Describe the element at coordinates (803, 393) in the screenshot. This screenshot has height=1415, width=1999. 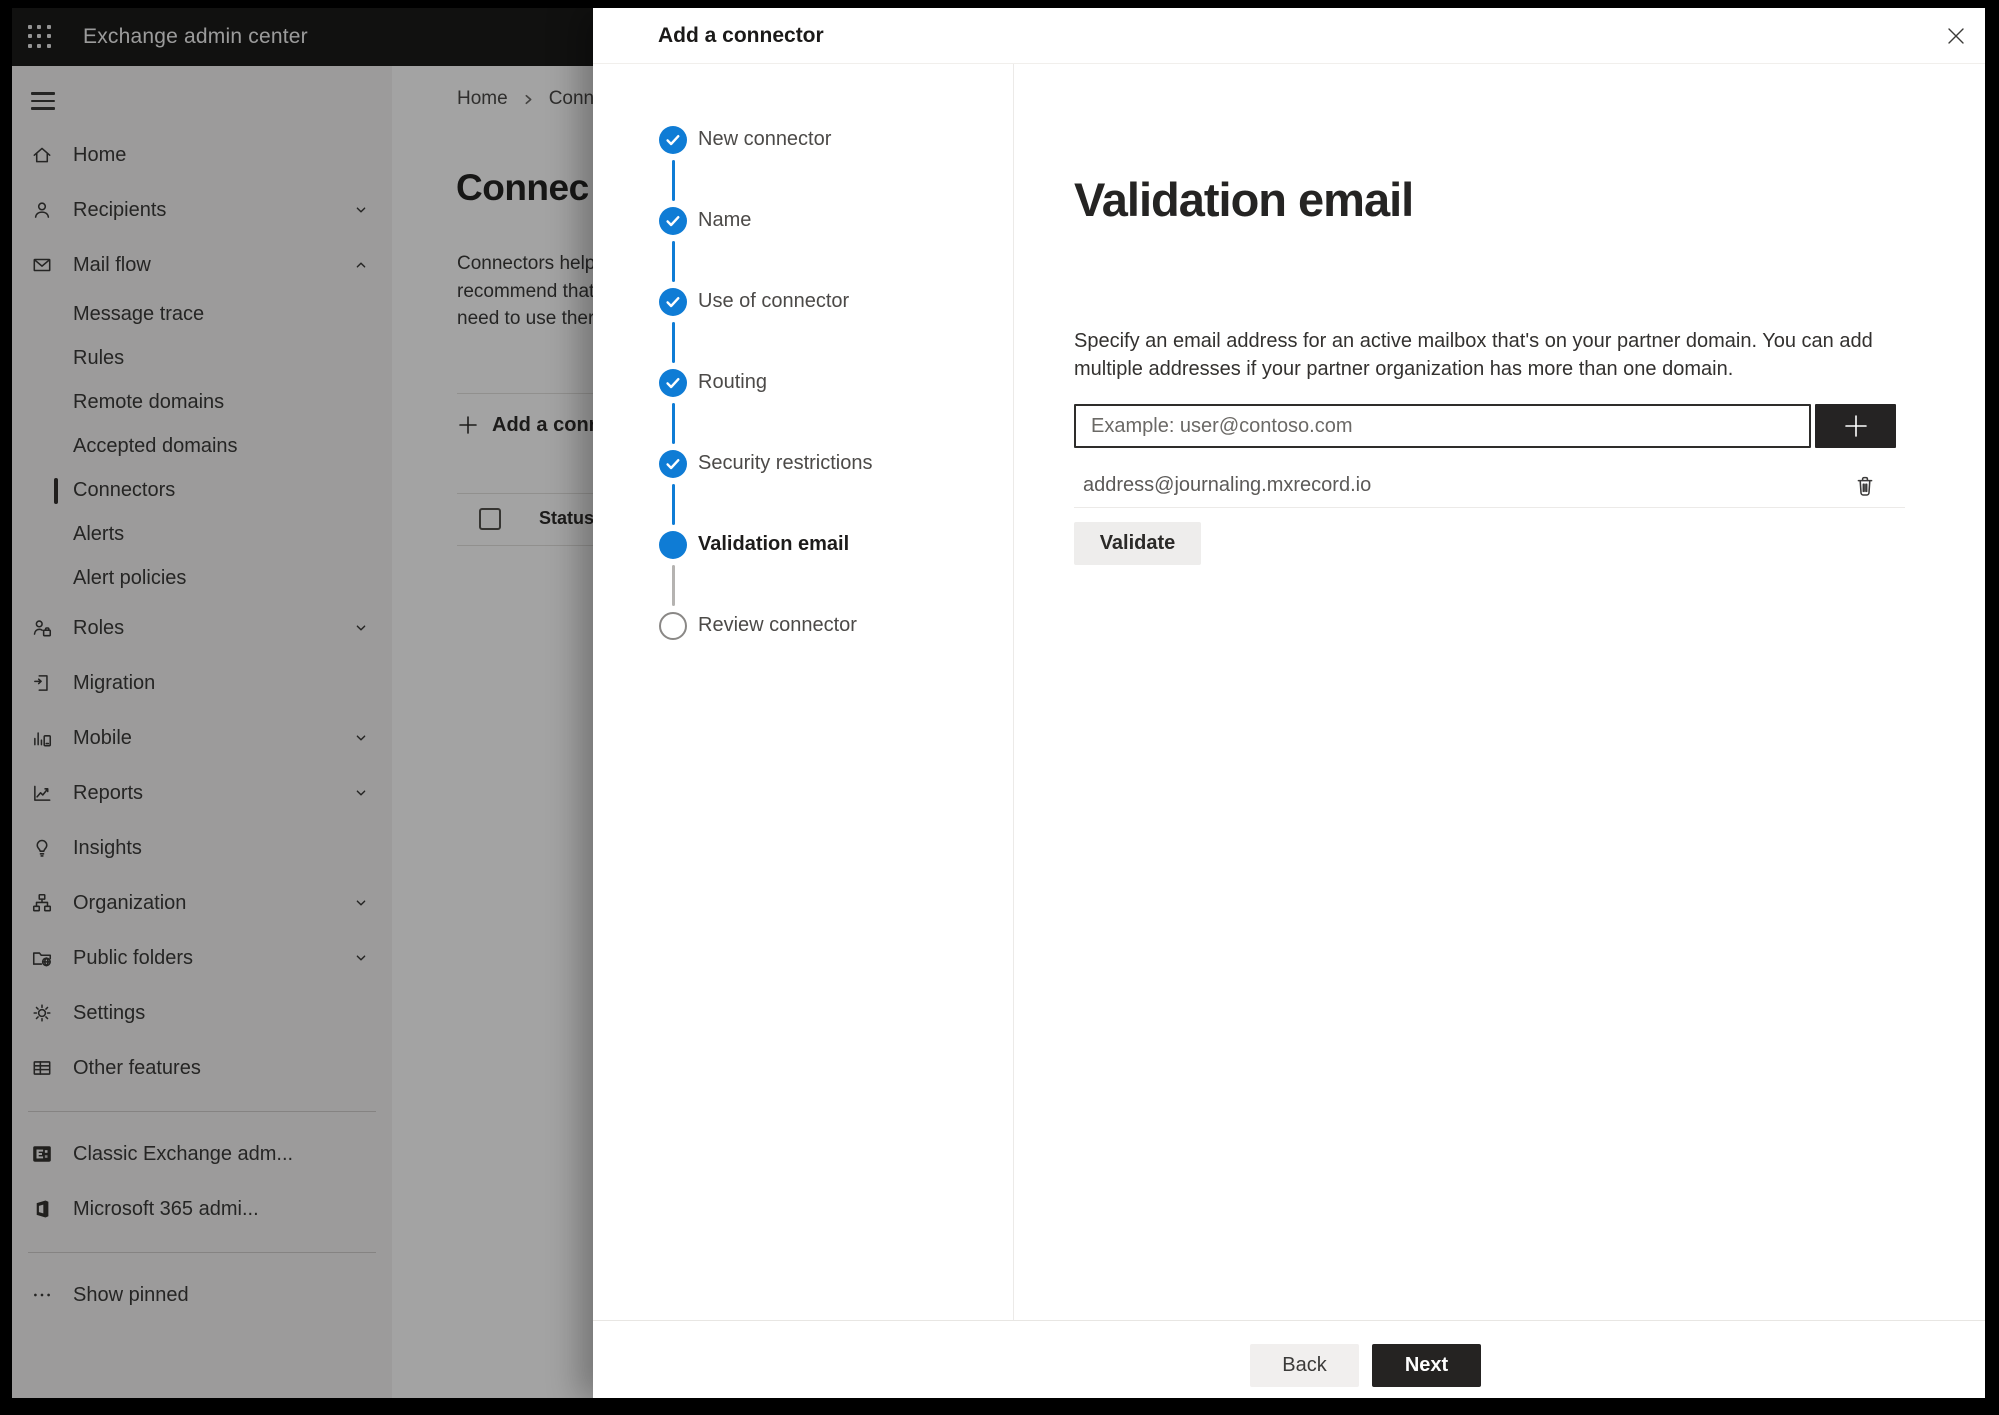
I see `wizard-step-routing: Routing` at that location.